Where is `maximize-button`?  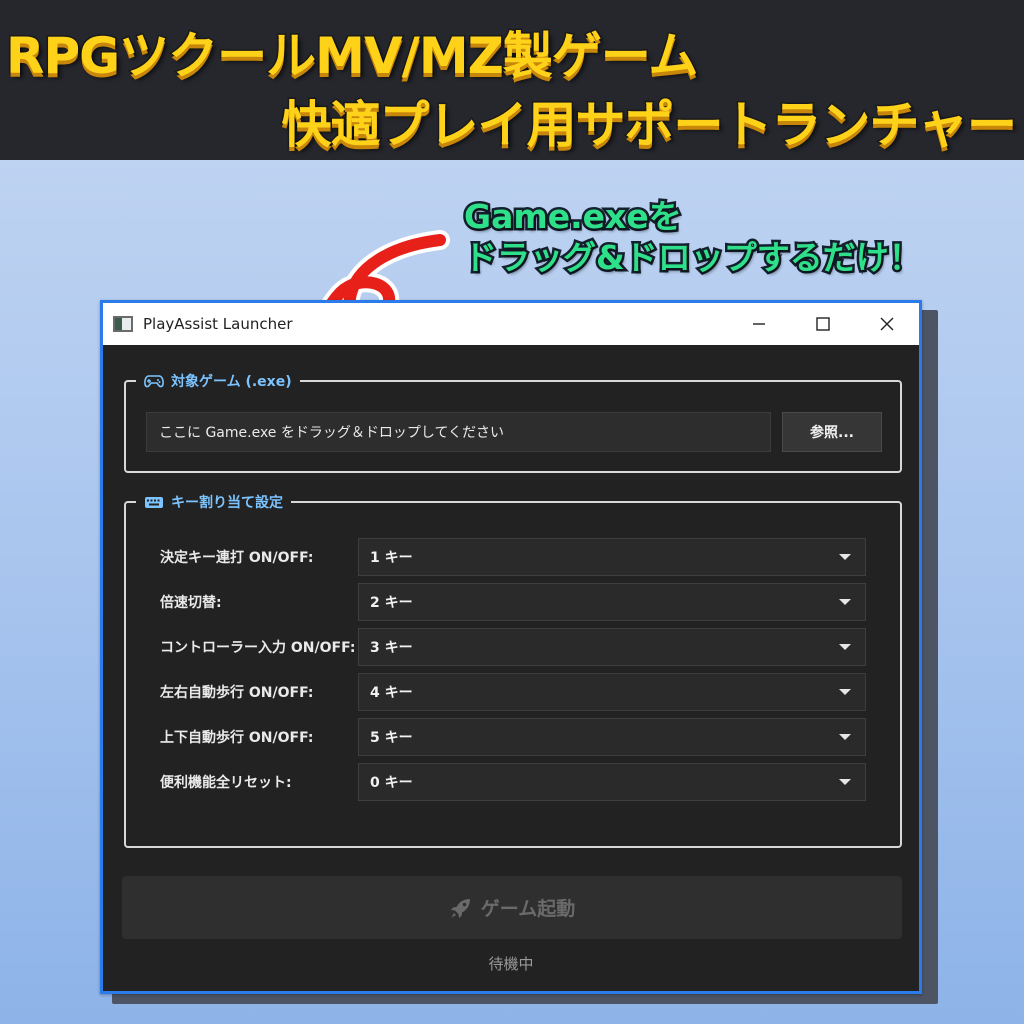
maximize-button is located at coordinates (823, 324).